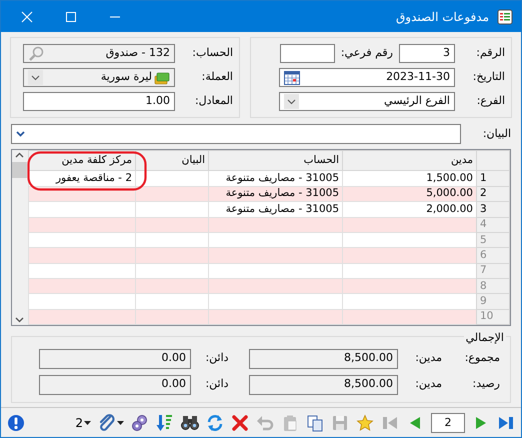 The image size is (522, 438). Describe the element at coordinates (482, 358) in the screenshot. I see `field-label: مجموع:` at that location.